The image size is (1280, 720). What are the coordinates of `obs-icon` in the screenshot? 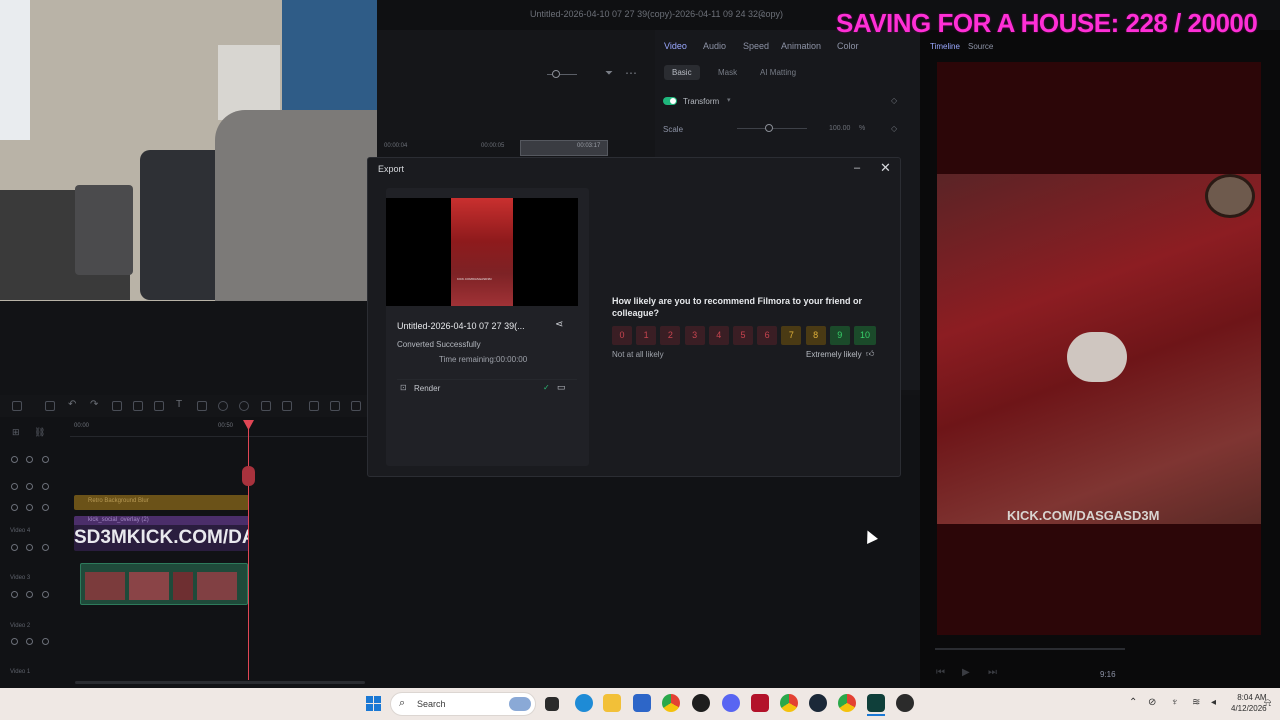 It's located at (701, 703).